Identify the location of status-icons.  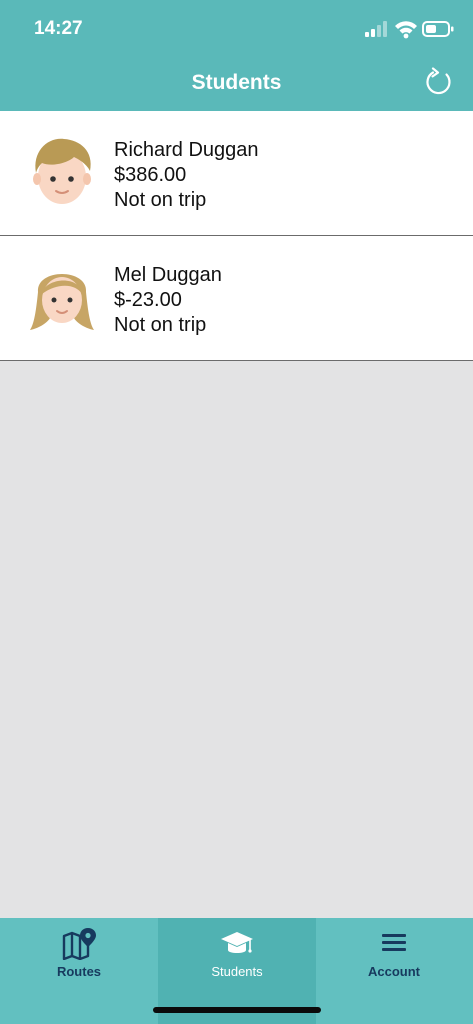
(409, 30).